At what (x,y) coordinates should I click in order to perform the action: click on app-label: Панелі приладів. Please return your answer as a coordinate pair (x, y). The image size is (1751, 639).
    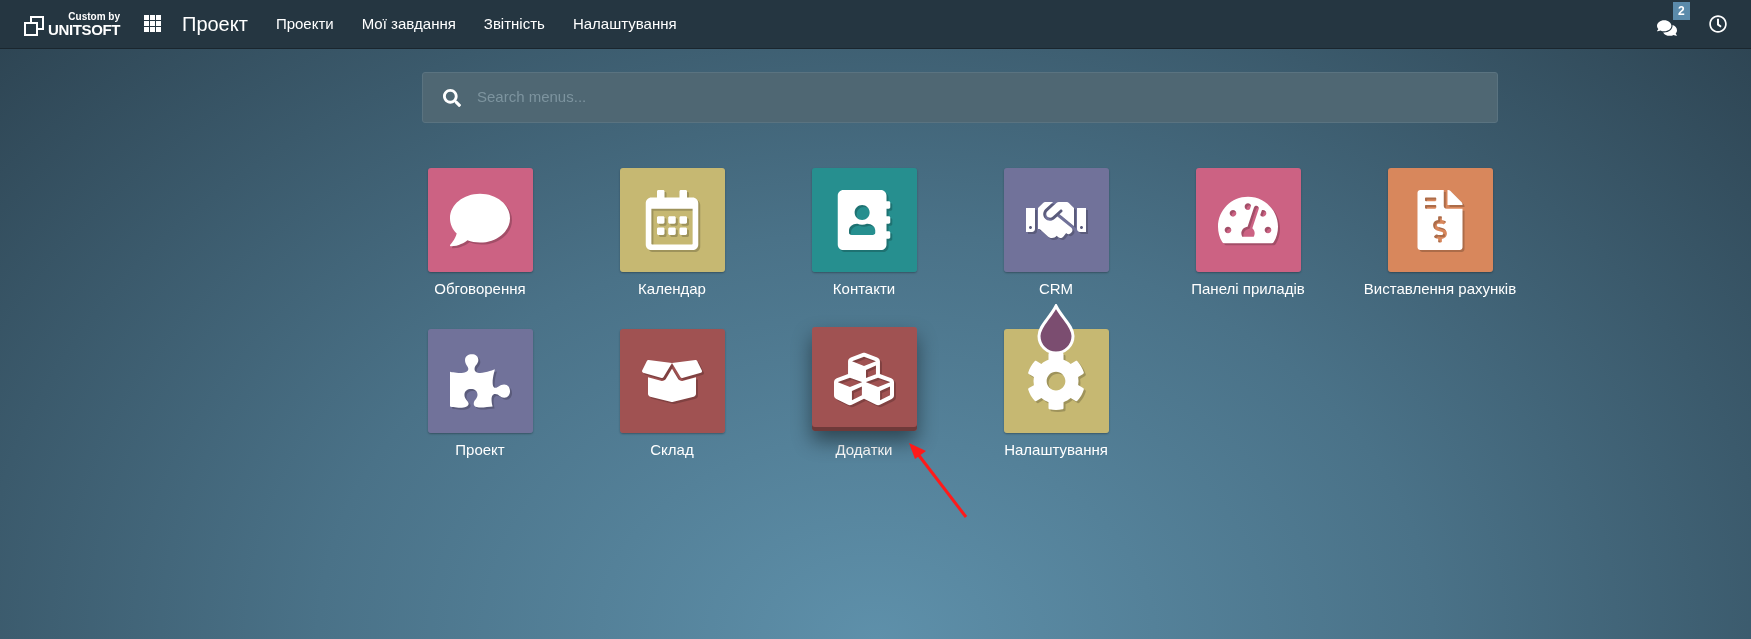
    Looking at the image, I should click on (1248, 289).